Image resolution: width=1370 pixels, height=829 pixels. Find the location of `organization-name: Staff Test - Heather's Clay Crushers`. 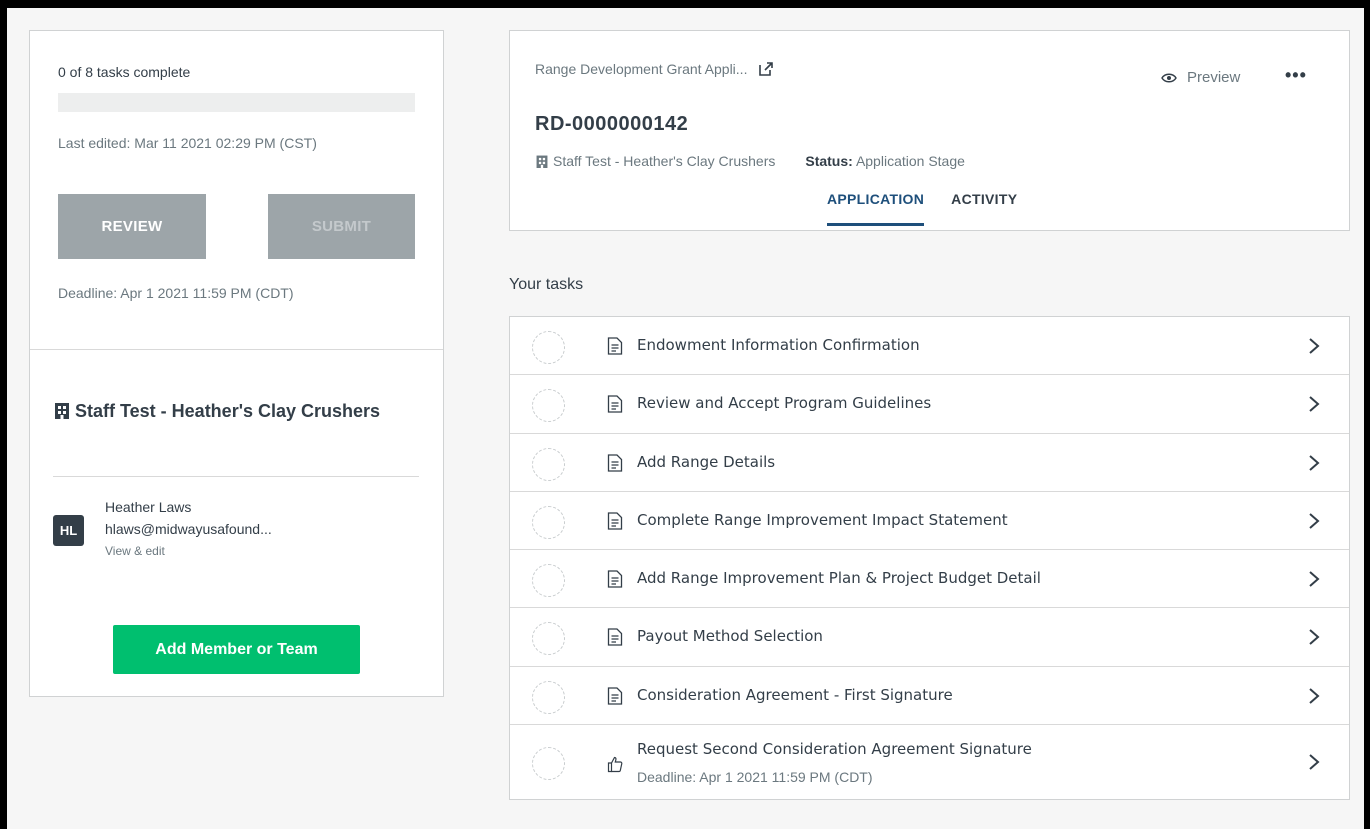

organization-name: Staff Test - Heather's Clay Crushers is located at coordinates (228, 411).